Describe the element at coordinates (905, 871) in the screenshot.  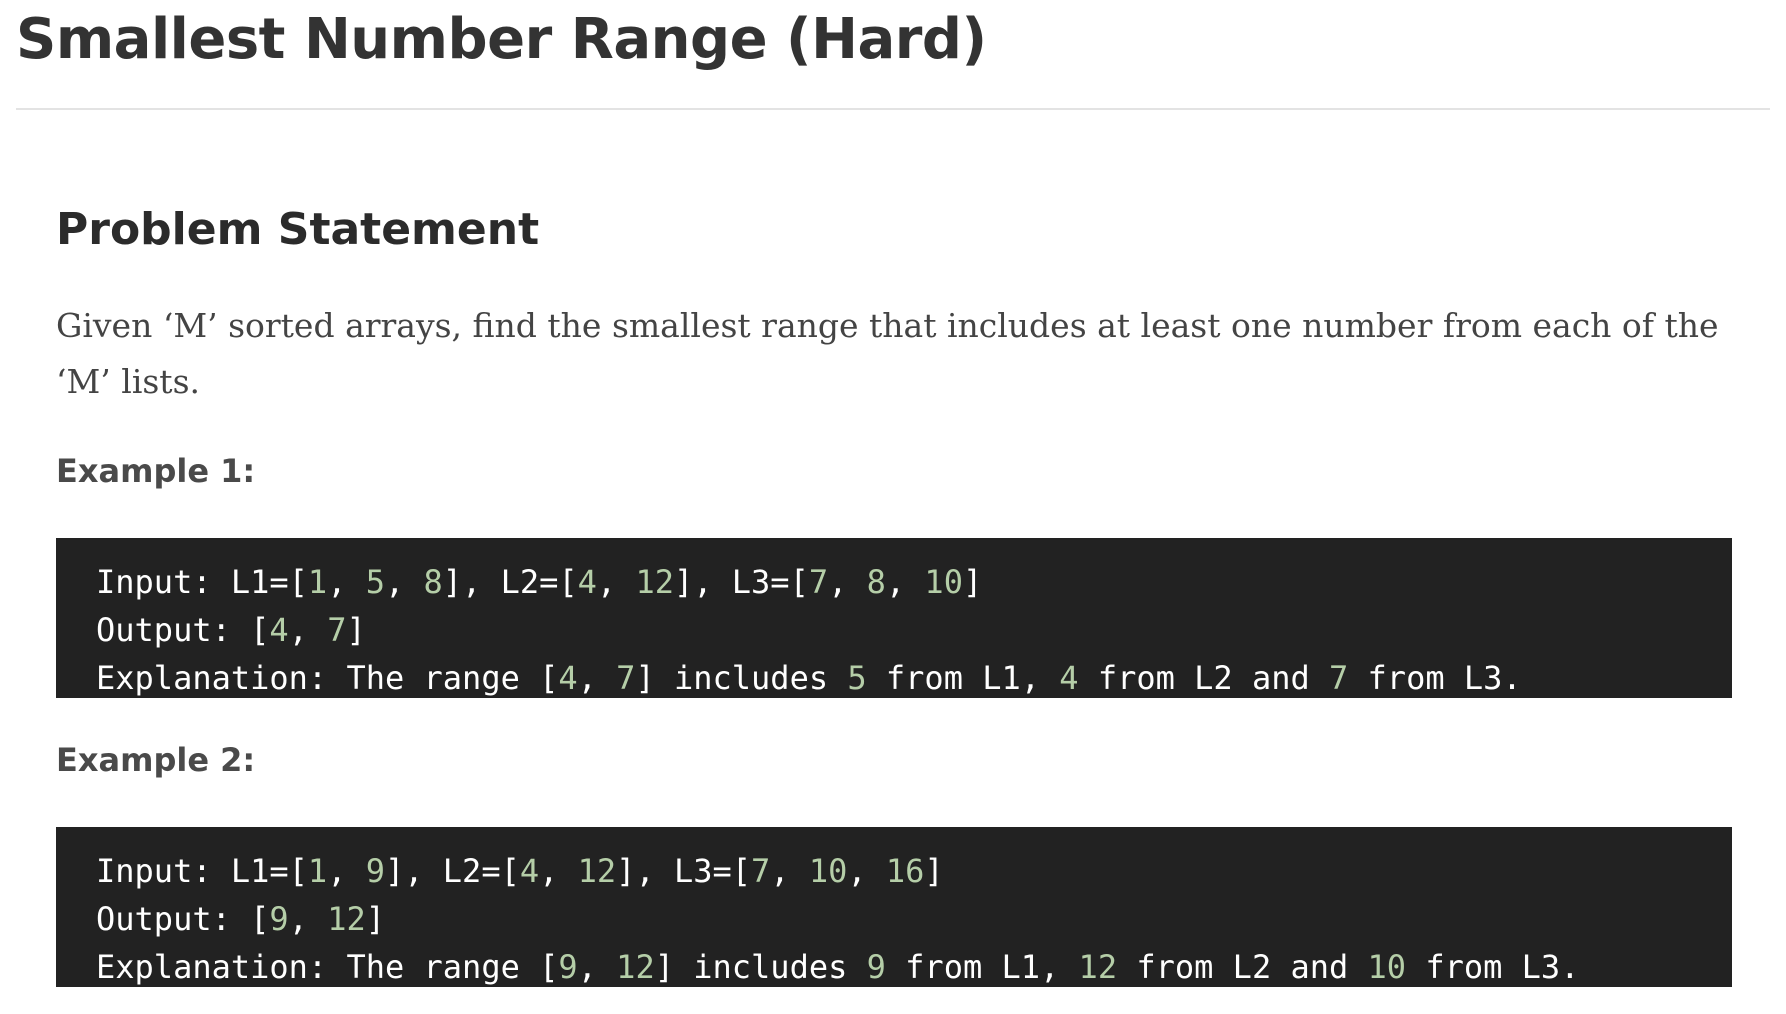
I see `code-number: 16` at that location.